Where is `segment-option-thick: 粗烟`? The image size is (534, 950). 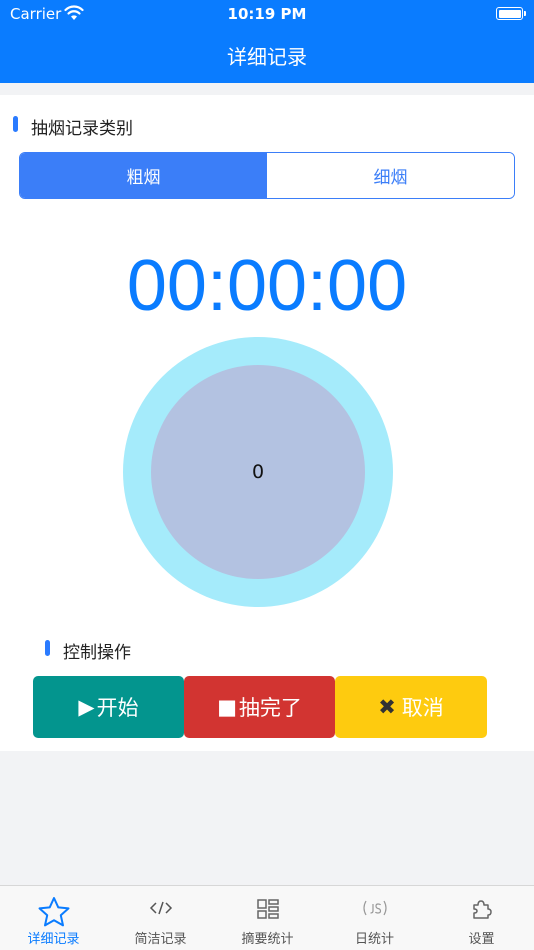 segment-option-thick: 粗烟 is located at coordinates (143, 175).